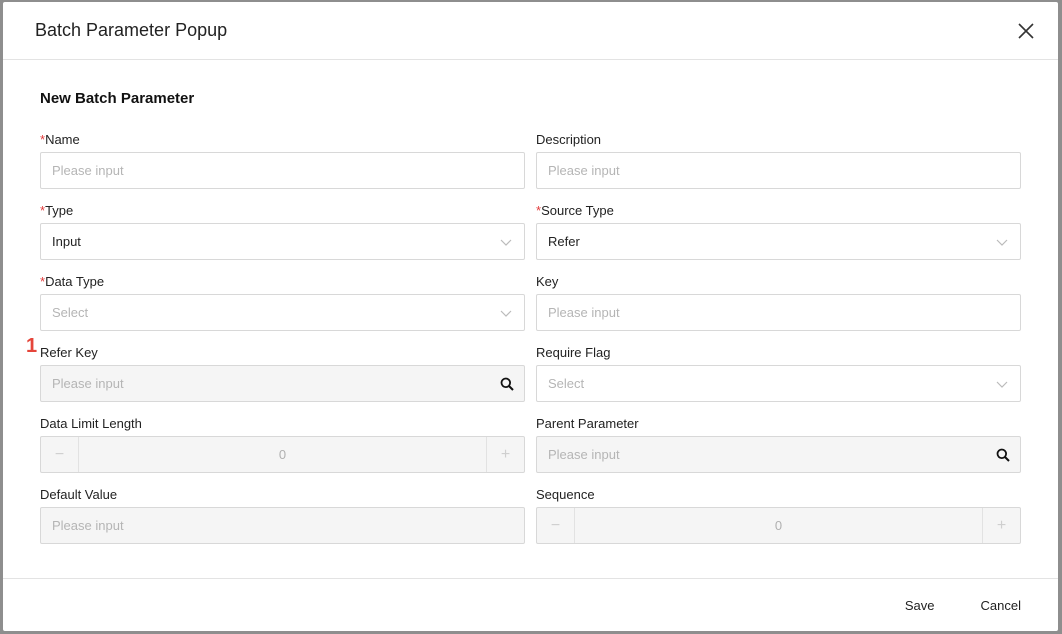 This screenshot has height=634, width=1062. Describe the element at coordinates (564, 241) in the screenshot. I see `source-type-value: Refer` at that location.